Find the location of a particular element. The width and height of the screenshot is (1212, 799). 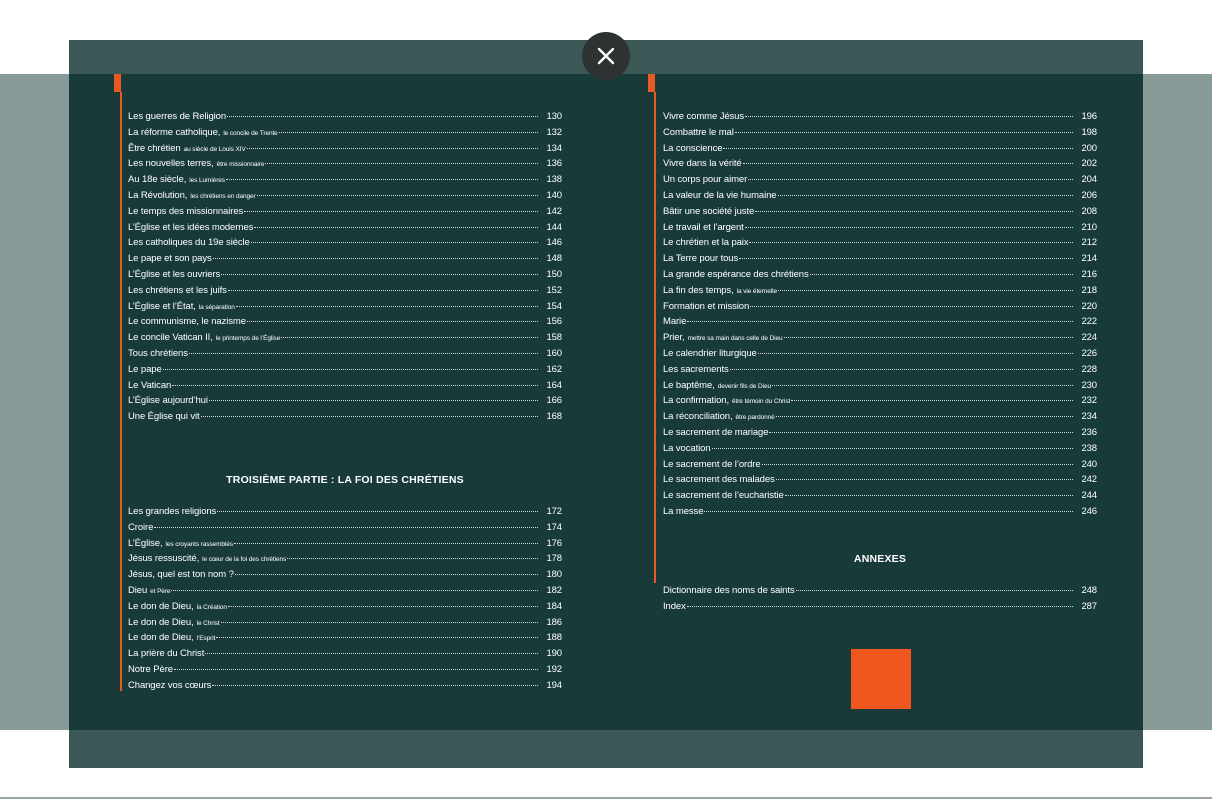

toc-entry: Une Église qui vit 168 is located at coordinates (345, 419).